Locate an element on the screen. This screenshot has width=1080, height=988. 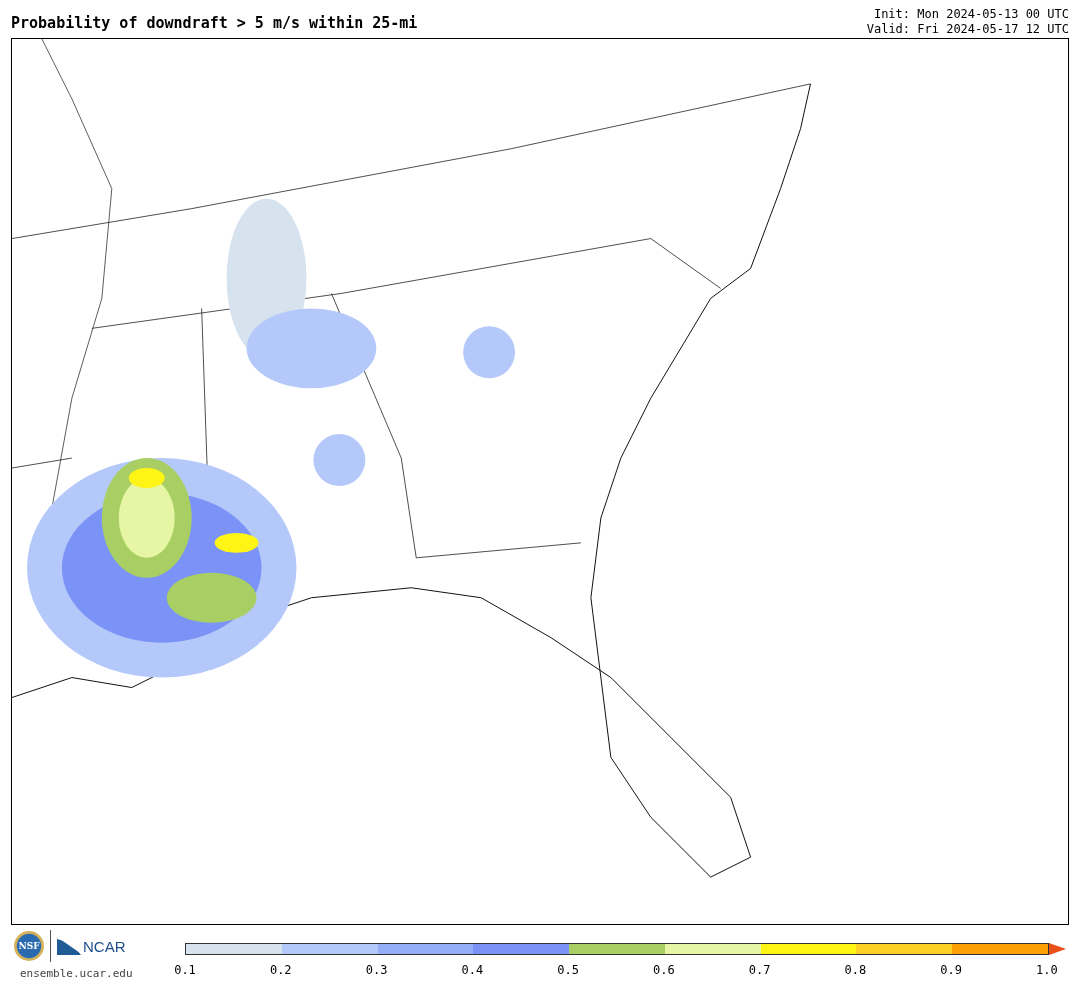
nsf-logo: NSF is located at coordinates (29, 946).